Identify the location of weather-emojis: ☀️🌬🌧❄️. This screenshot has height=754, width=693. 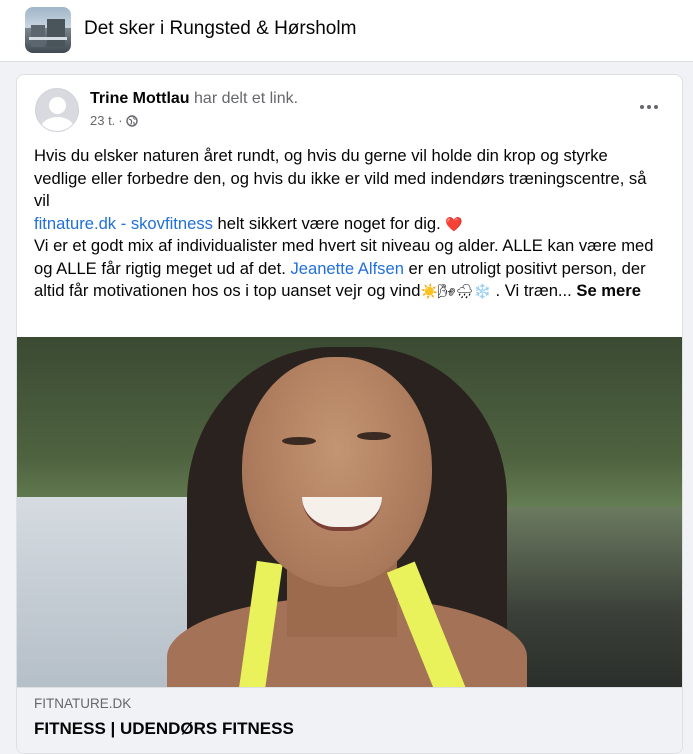
(455, 291).